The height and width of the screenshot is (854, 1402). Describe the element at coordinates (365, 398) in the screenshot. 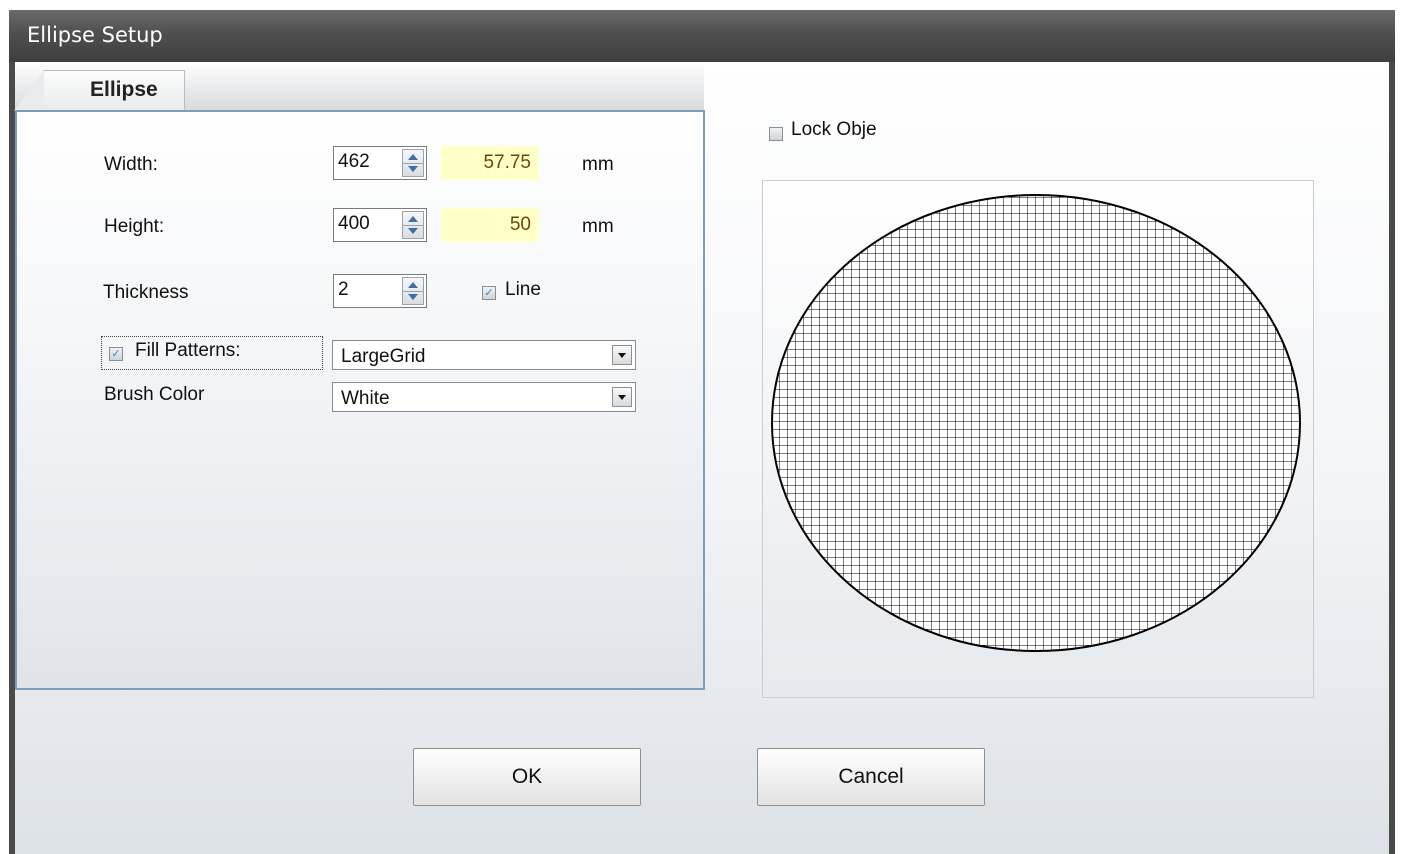

I see `brush-color-value: White` at that location.